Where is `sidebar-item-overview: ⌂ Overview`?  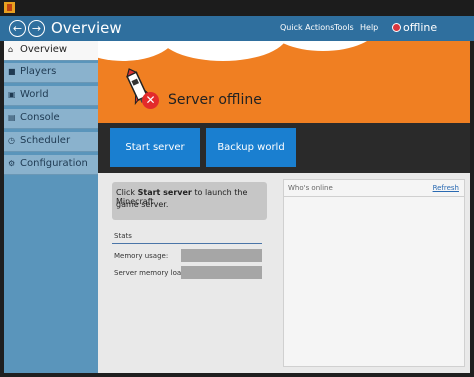
sidebar-item-overview: ⌂ Overview is located at coordinates (51, 51).